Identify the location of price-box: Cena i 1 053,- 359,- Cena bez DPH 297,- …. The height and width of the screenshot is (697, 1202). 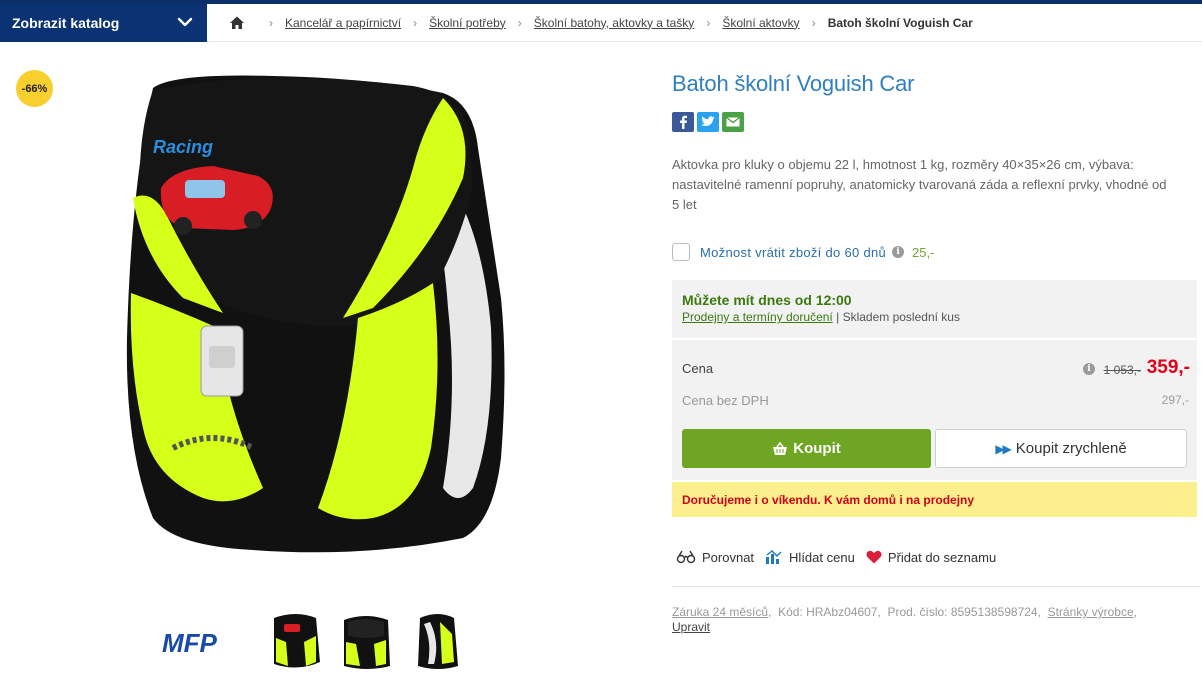
(934, 410).